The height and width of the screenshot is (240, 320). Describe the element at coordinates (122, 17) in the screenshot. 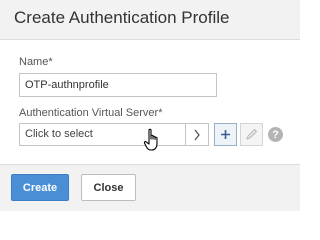

I see `dialog-title: Create Authentication Profile` at that location.